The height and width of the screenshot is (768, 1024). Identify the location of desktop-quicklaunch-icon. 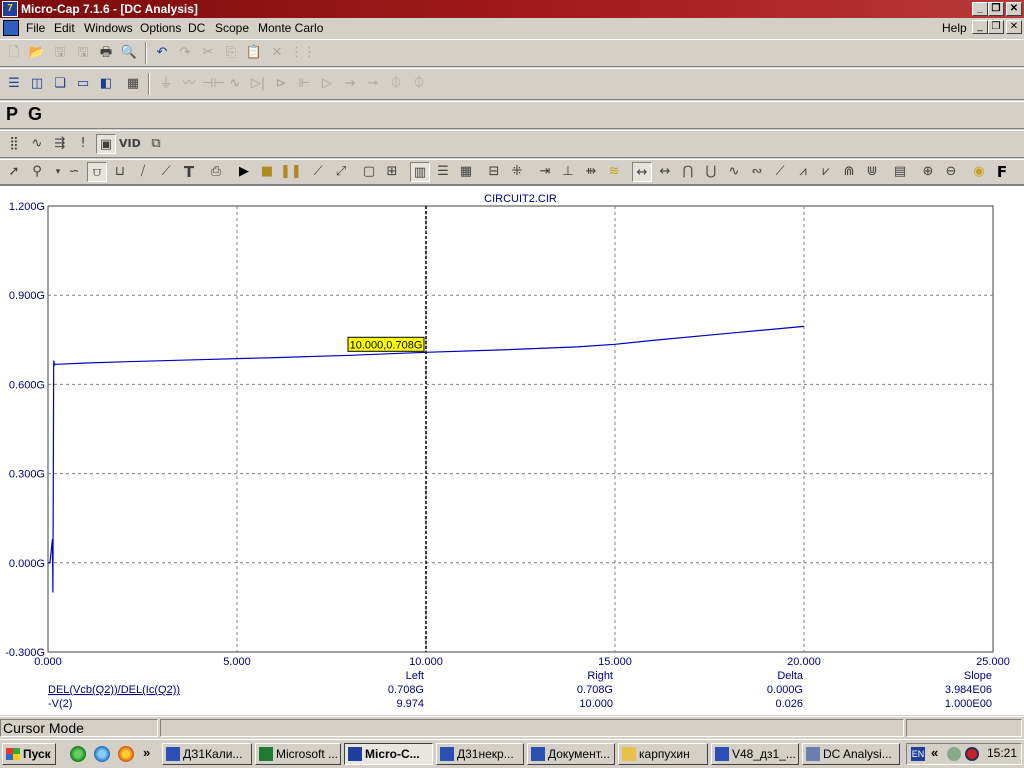
(78, 754).